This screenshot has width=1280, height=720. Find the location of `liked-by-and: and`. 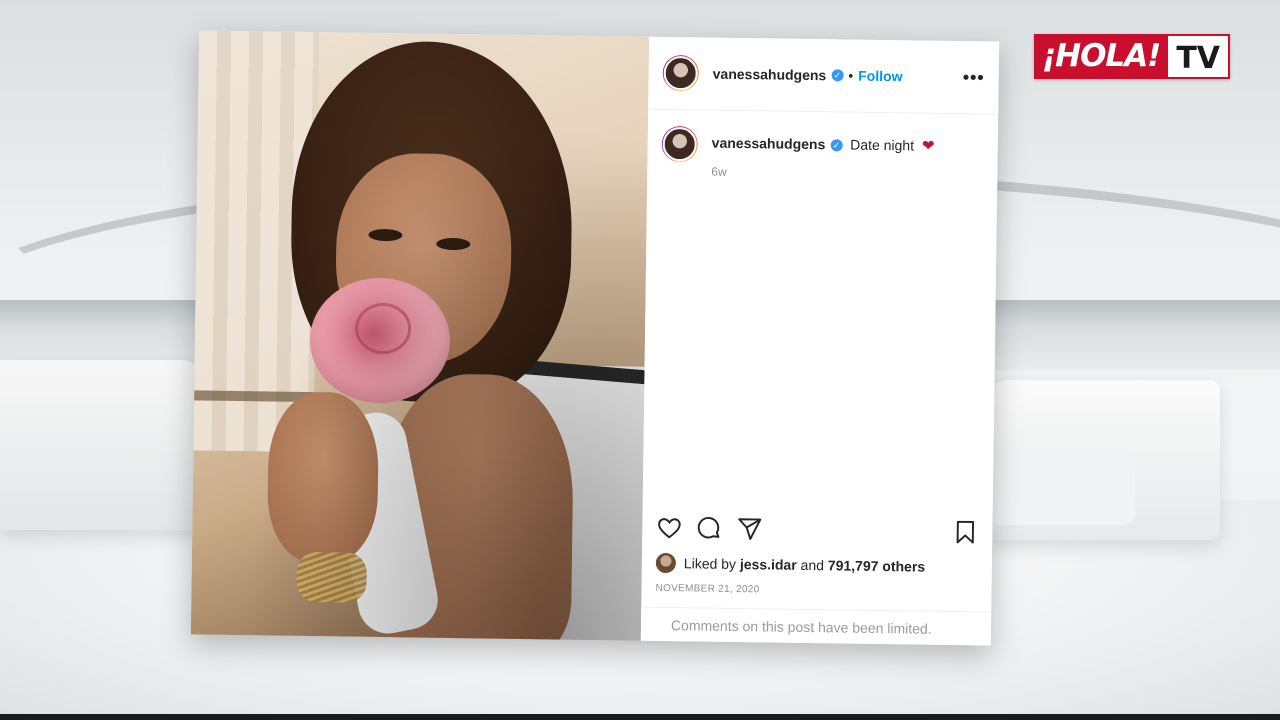

liked-by-and: and is located at coordinates (812, 565).